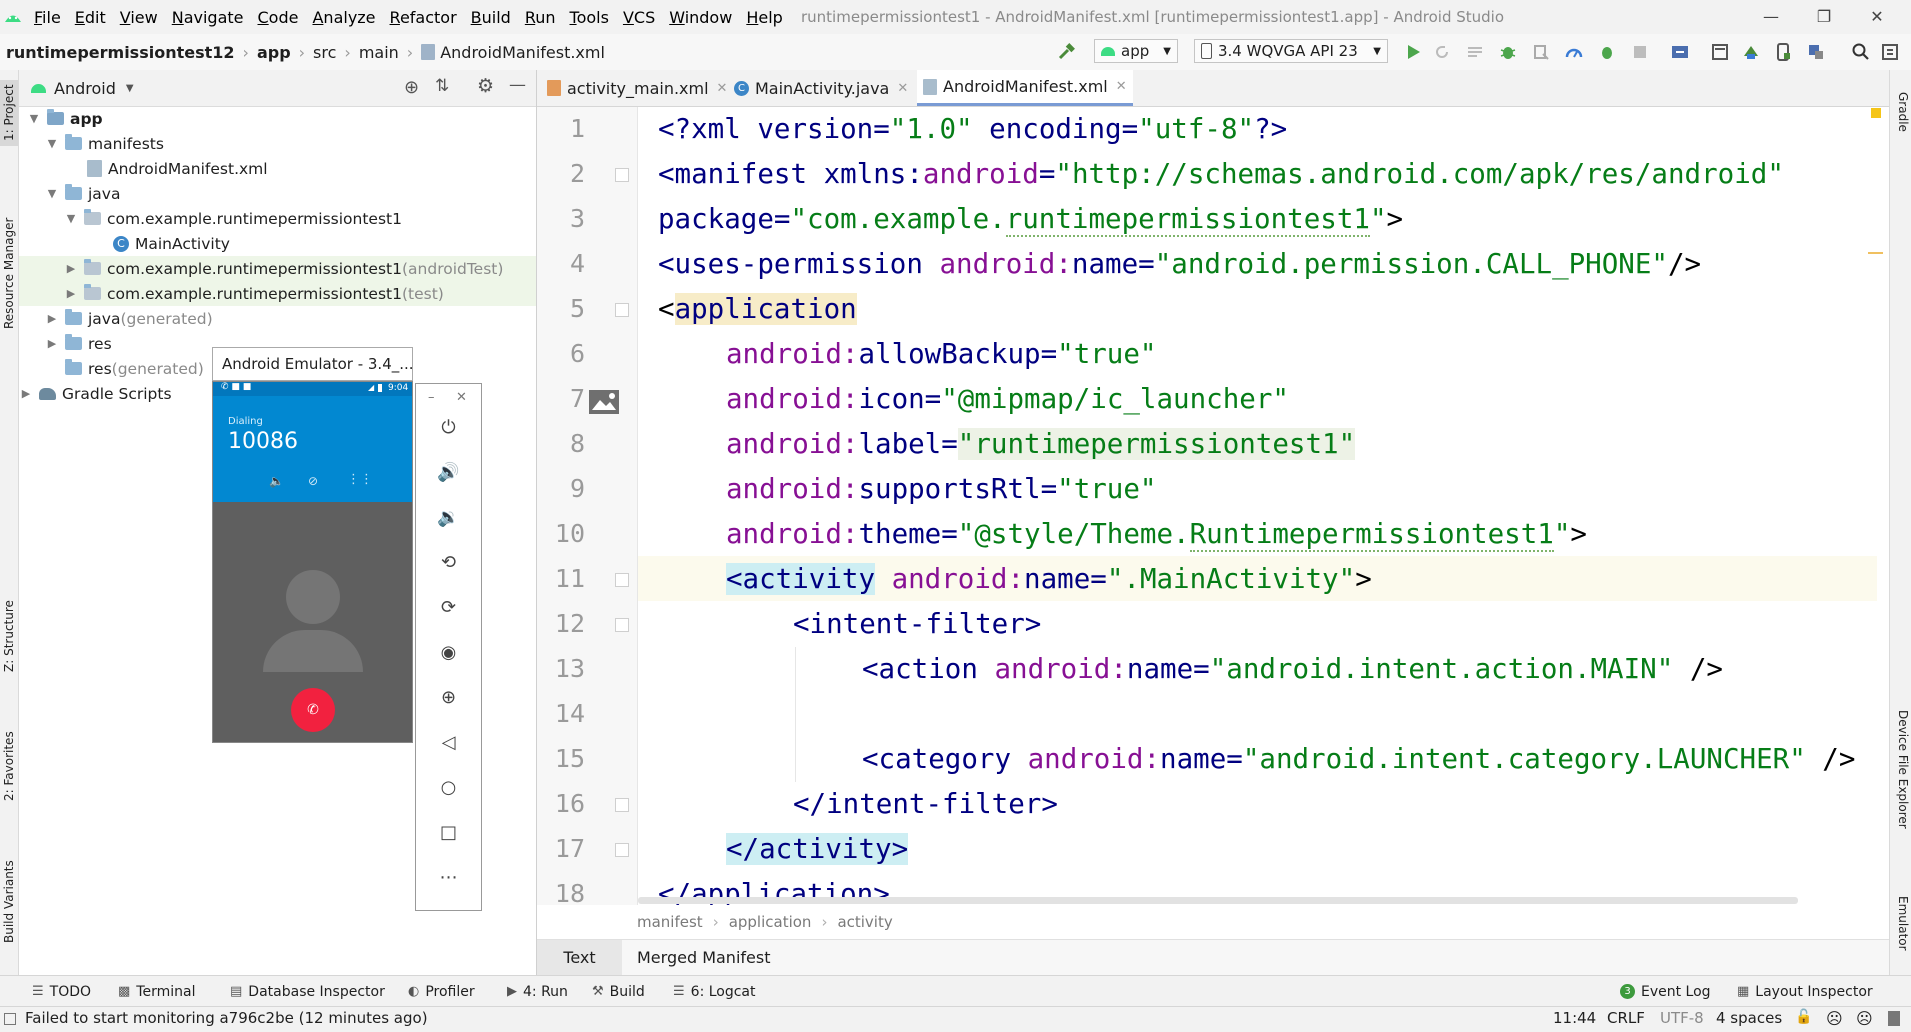 The image size is (1911, 1032). Describe the element at coordinates (1720, 52) in the screenshot. I see `avd-manager-icon` at that location.